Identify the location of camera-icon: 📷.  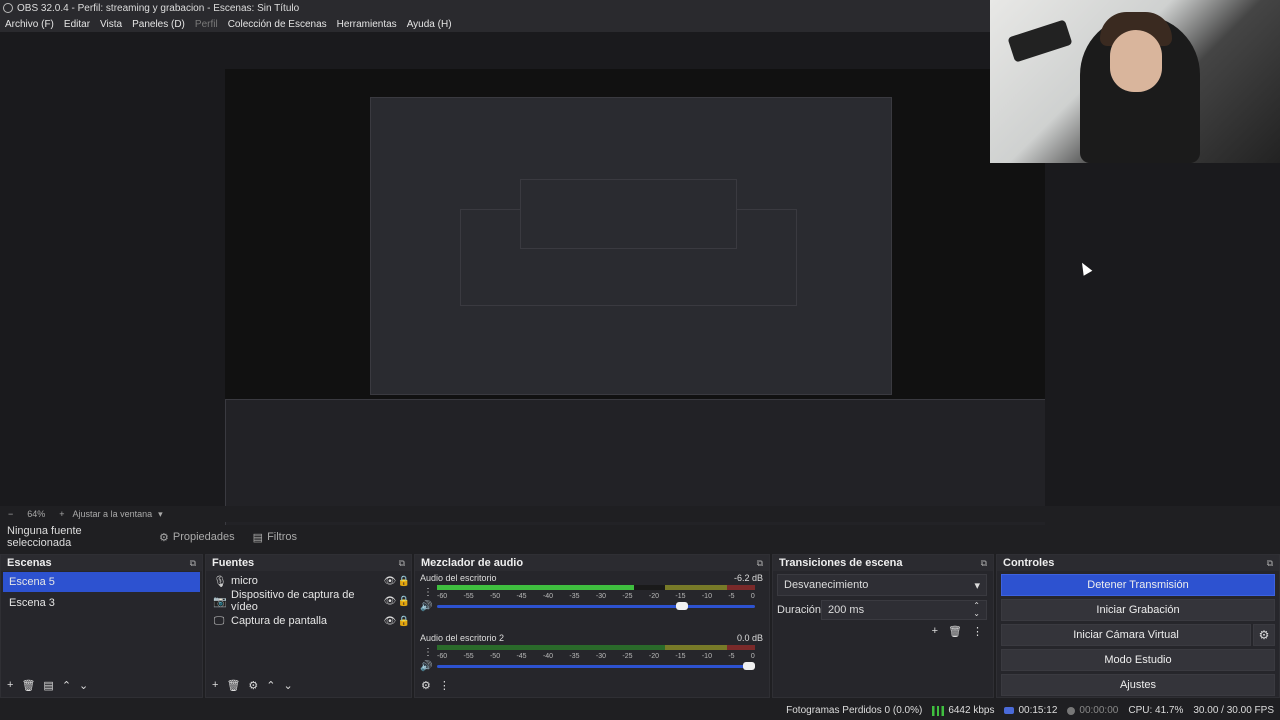
(220, 601).